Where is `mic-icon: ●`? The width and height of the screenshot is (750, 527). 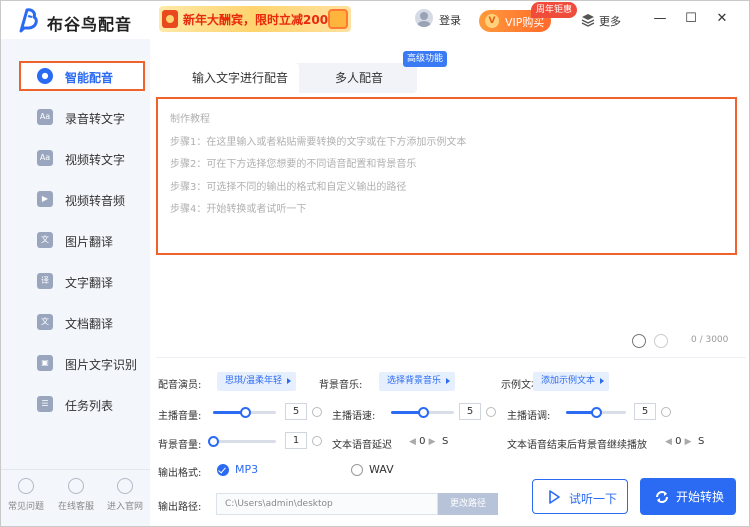 mic-icon: ● is located at coordinates (45, 76).